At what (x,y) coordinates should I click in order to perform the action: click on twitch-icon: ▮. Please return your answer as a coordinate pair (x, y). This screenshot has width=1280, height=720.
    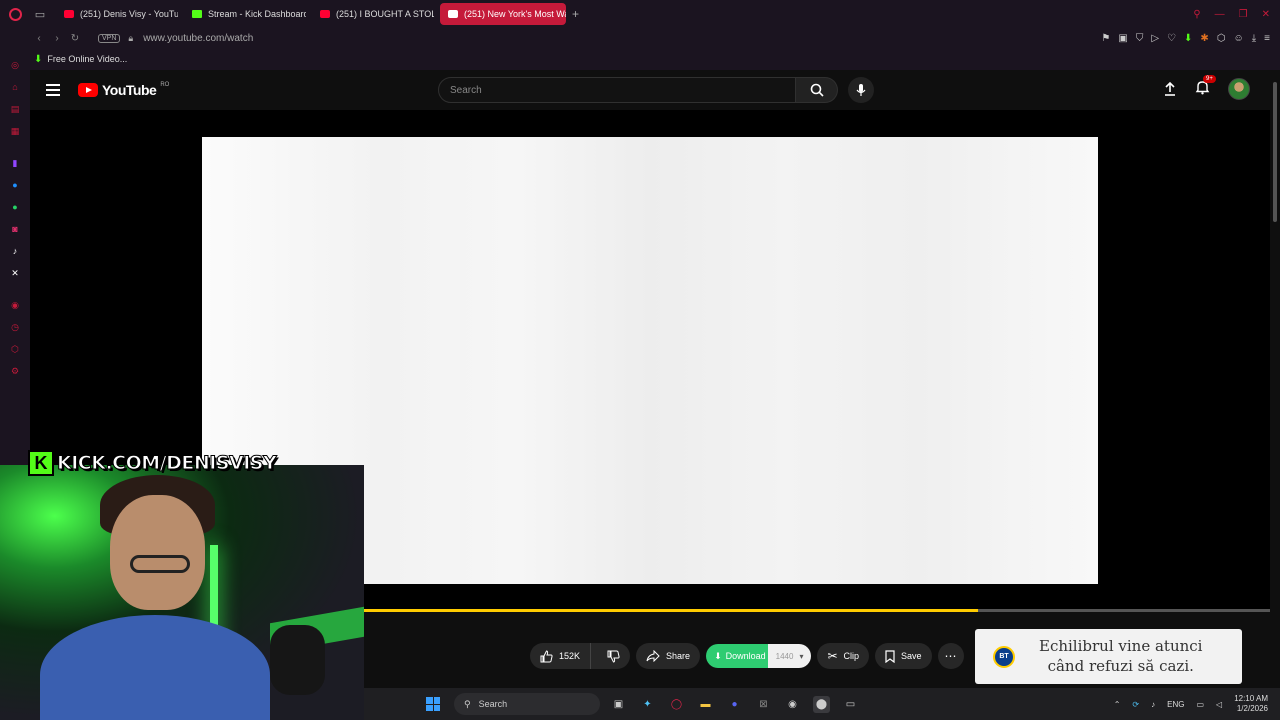
    Looking at the image, I should click on (15, 163).